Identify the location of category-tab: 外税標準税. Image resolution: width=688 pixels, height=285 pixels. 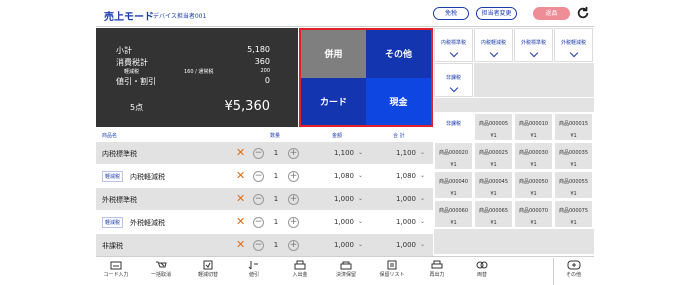
(533, 45).